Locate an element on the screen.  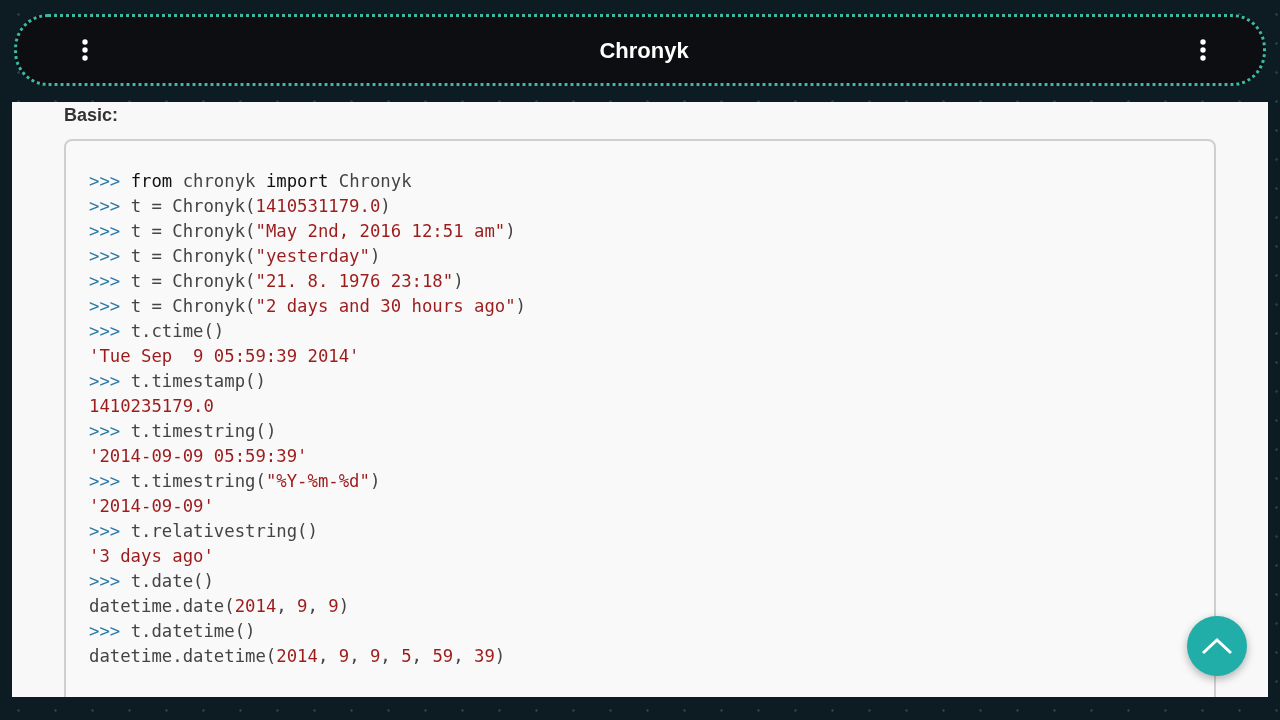
app-title: Chronyk is located at coordinates (644, 50).